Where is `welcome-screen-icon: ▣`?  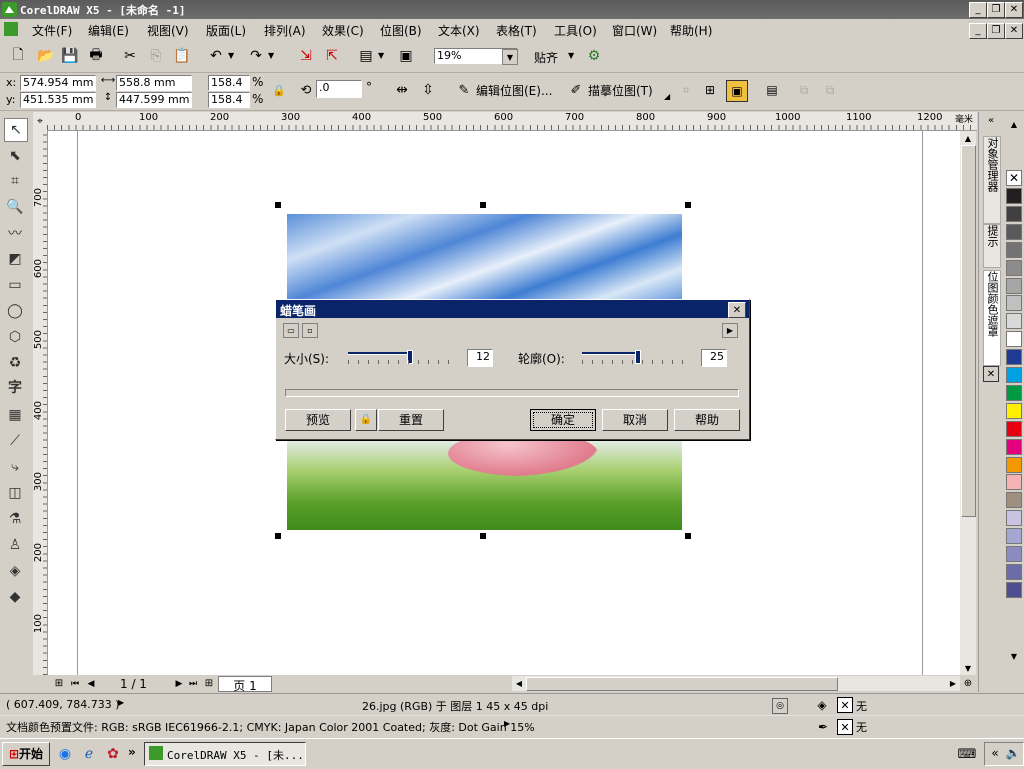
welcome-screen-icon: ▣ is located at coordinates (406, 56).